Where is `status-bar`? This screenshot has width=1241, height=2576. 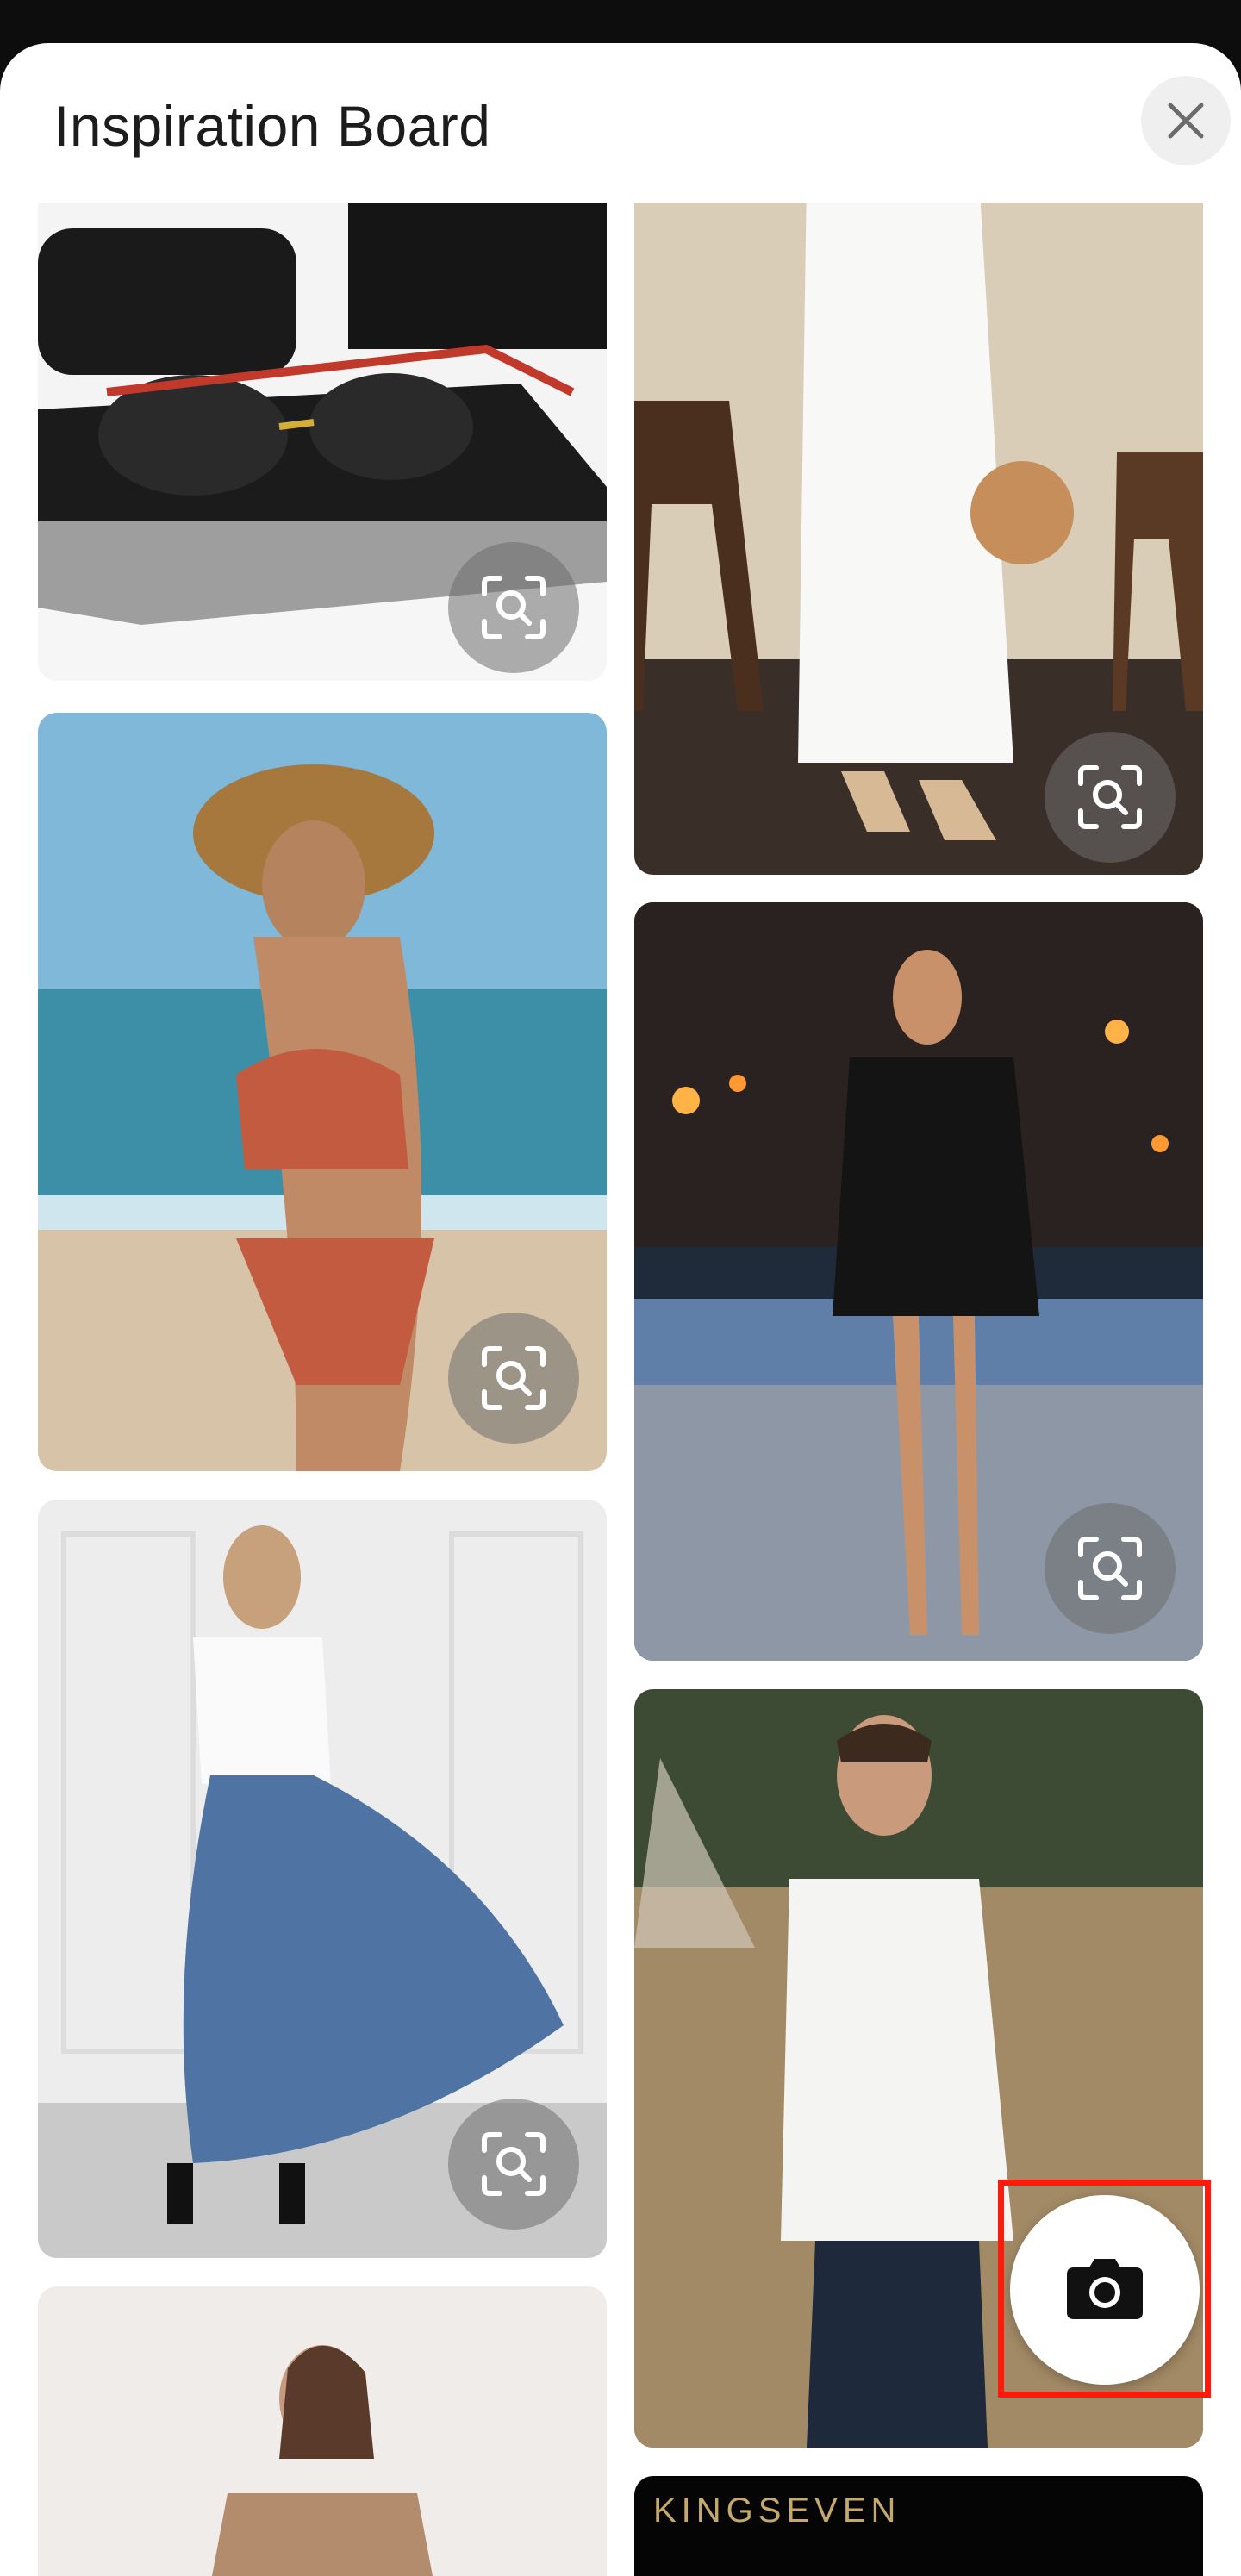 status-bar is located at coordinates (620, 22).